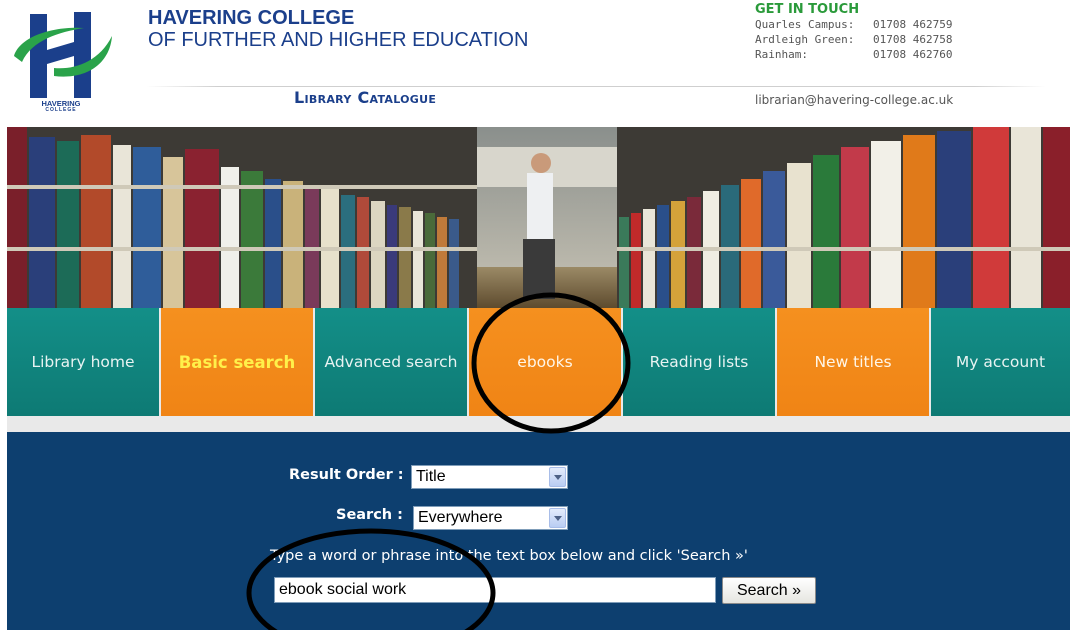 Image resolution: width=1070 pixels, height=630 pixels. Describe the element at coordinates (346, 475) in the screenshot. I see `result-order-label: Result Order :` at that location.